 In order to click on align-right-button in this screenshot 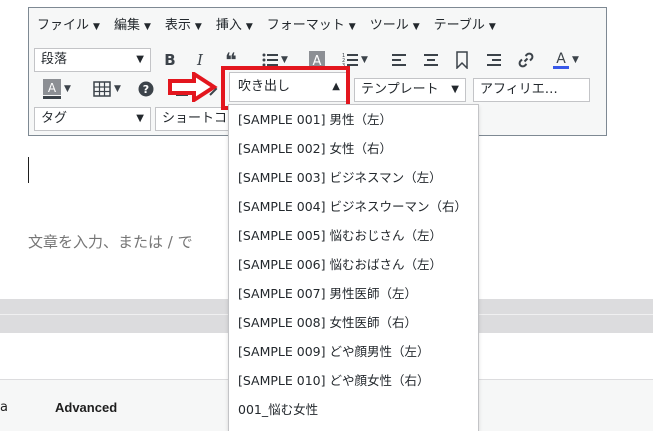, I will do `click(494, 60)`.